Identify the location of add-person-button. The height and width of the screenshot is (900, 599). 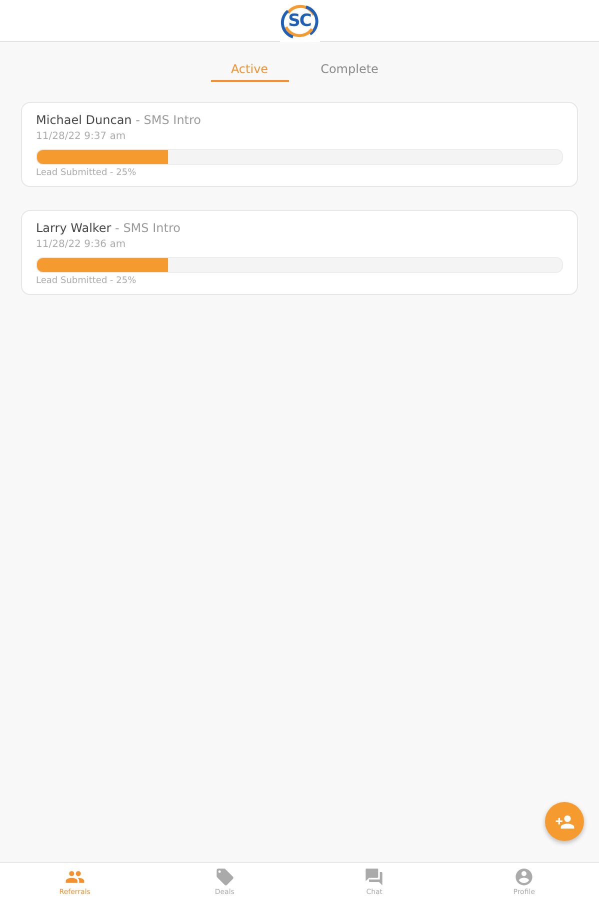
(564, 821).